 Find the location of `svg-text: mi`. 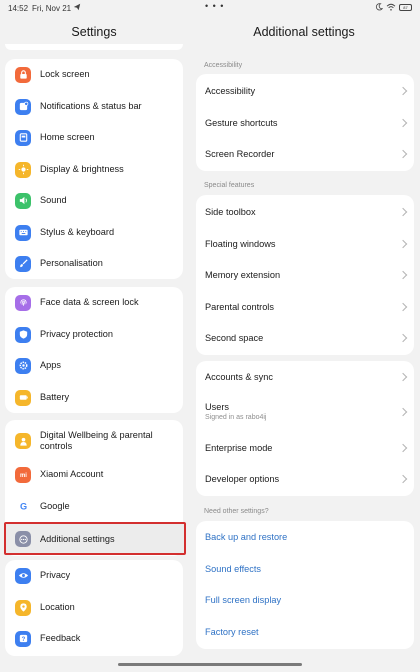

svg-text: mi is located at coordinates (23, 476).